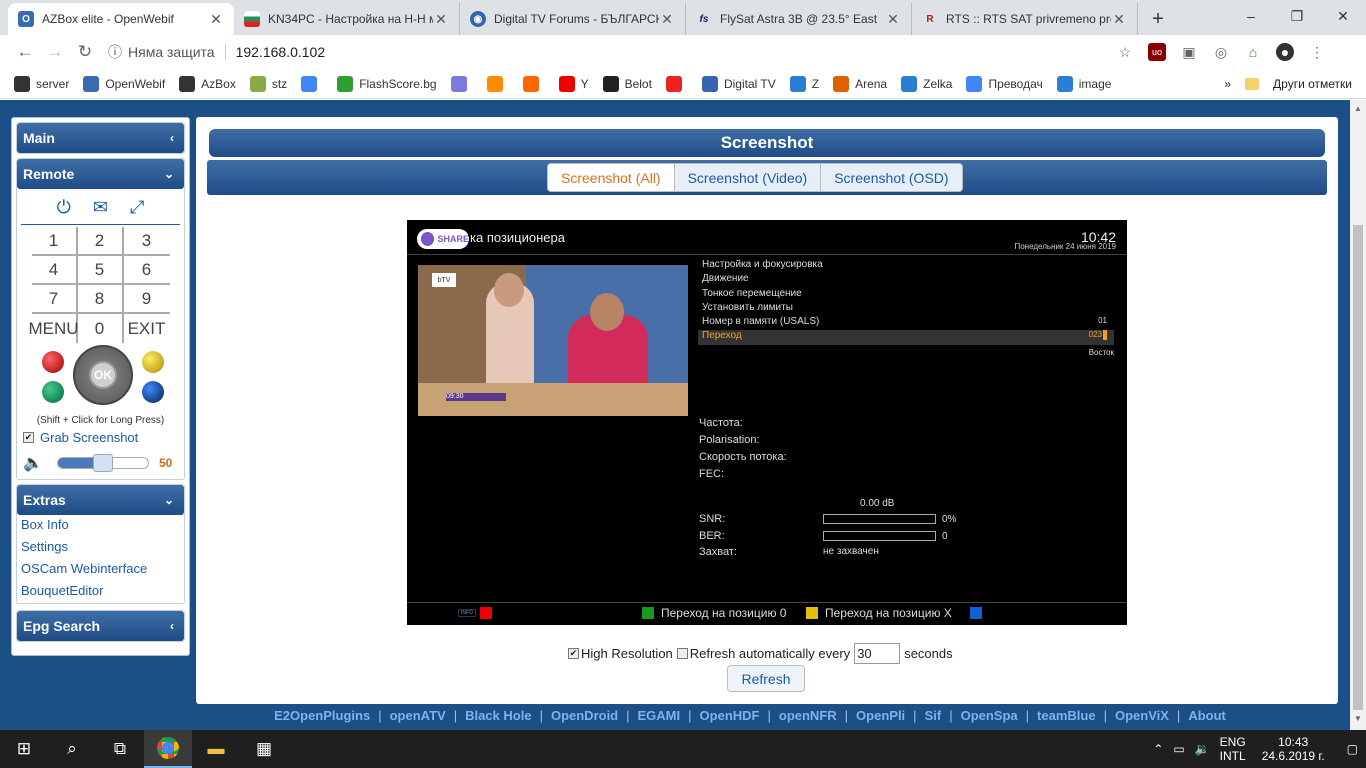  What do you see at coordinates (124, 83) in the screenshot?
I see `bookmark-item: OpenWebif` at bounding box center [124, 83].